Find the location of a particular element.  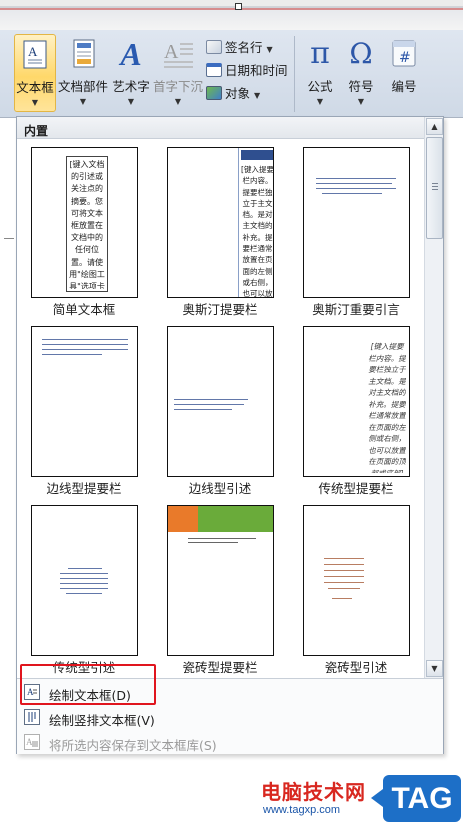

symbol-label: 符号 is located at coordinates (361, 86).